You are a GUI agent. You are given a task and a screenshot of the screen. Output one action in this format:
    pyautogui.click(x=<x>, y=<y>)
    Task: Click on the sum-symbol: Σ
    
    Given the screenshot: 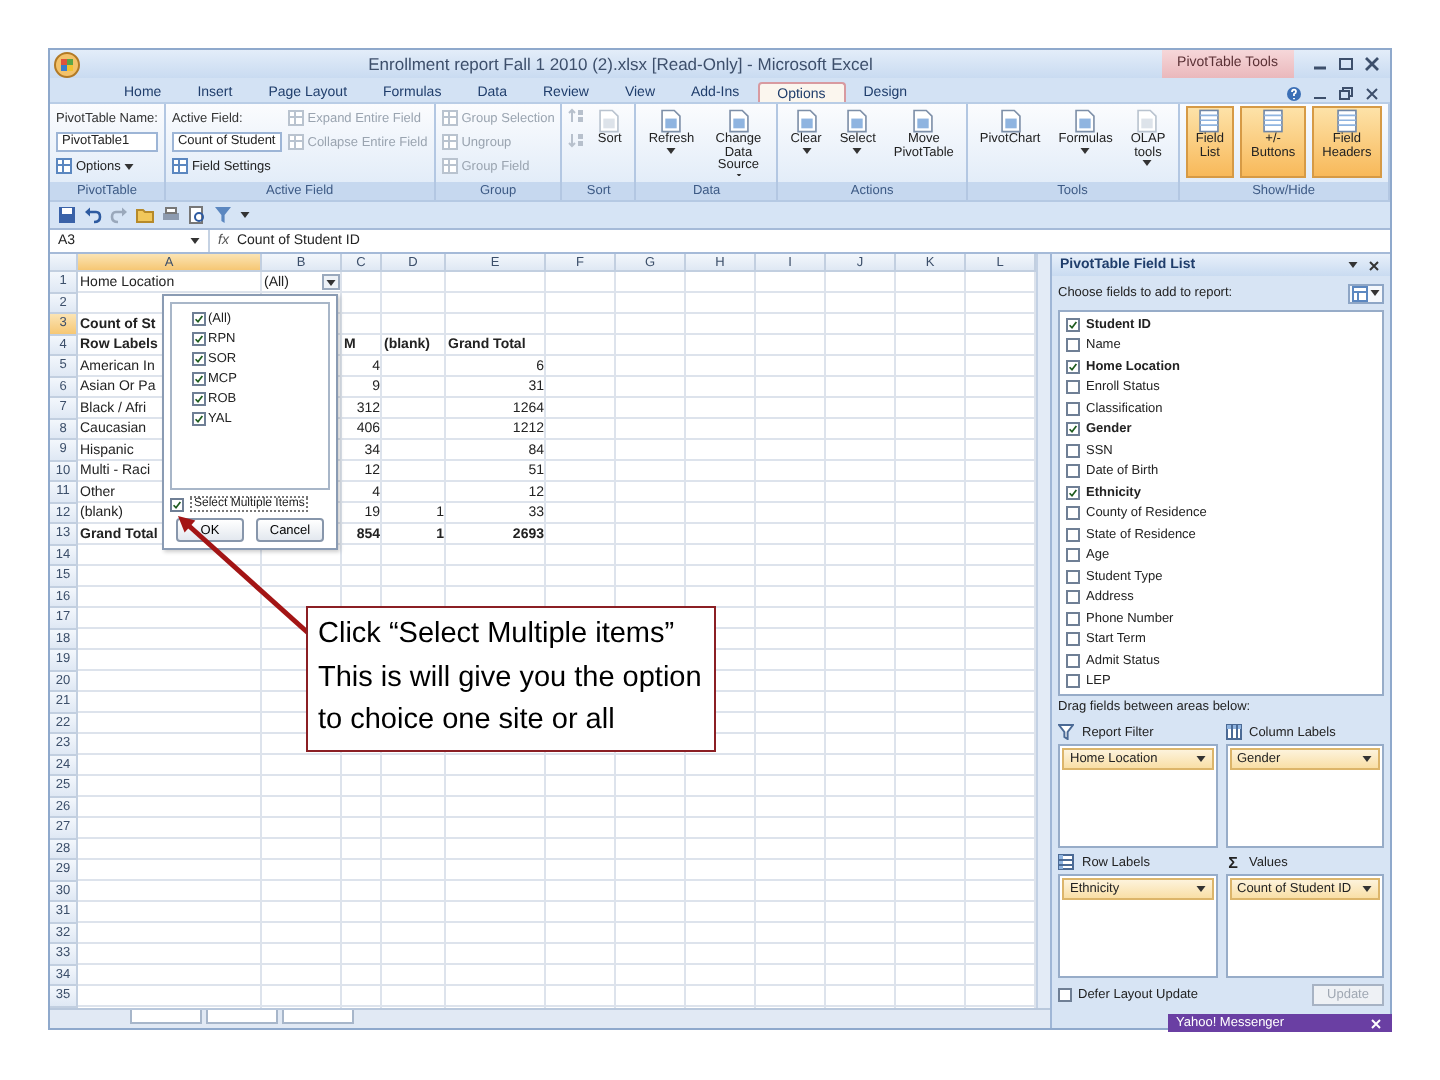 What is the action you would take?
    pyautogui.click(x=1233, y=862)
    